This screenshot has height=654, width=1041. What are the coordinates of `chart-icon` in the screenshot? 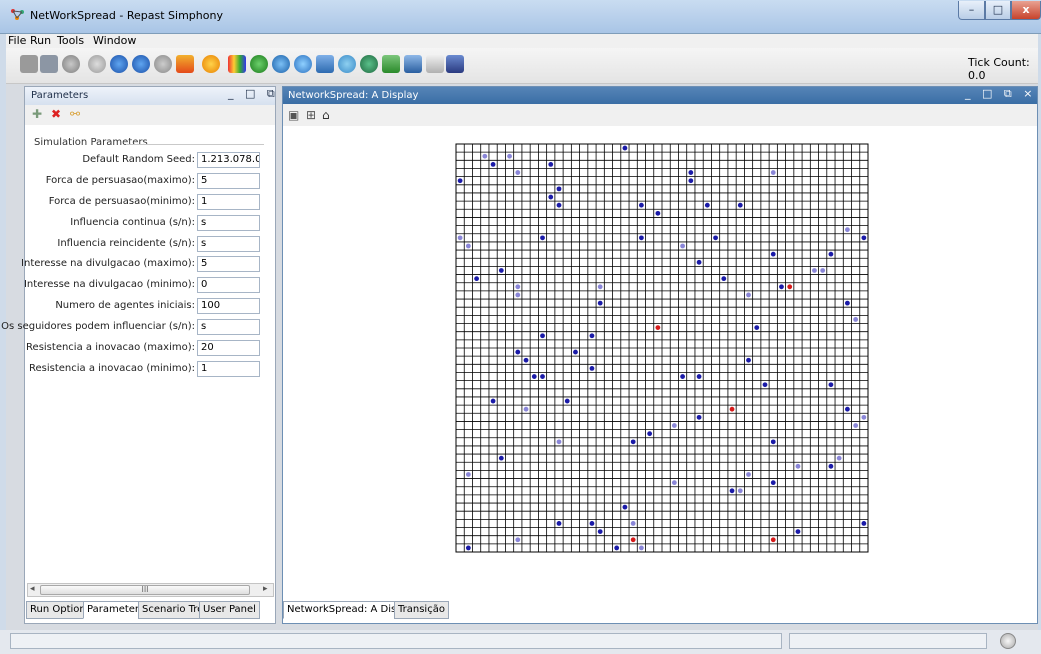 It's located at (237, 64).